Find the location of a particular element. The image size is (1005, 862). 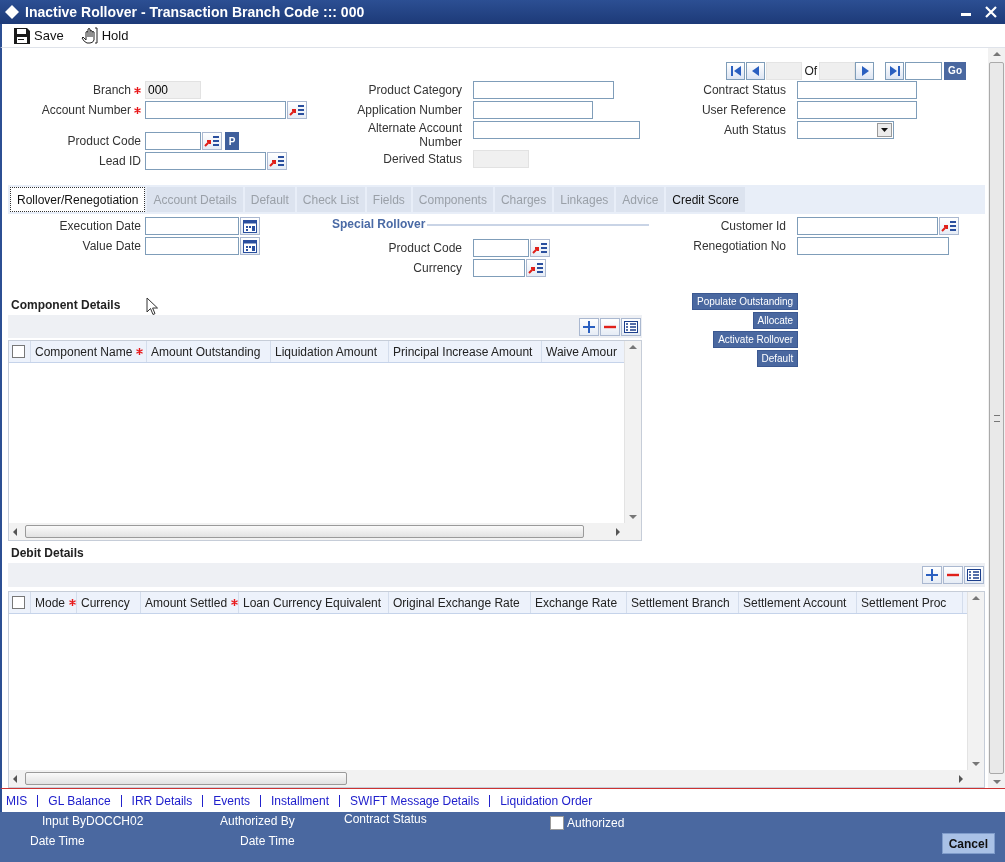

triangle-left-icon is located at coordinates (755, 70).